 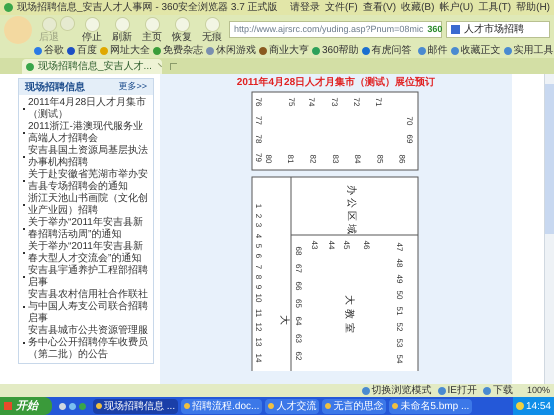 I want to click on booth-number: 46, so click(x=366, y=245).